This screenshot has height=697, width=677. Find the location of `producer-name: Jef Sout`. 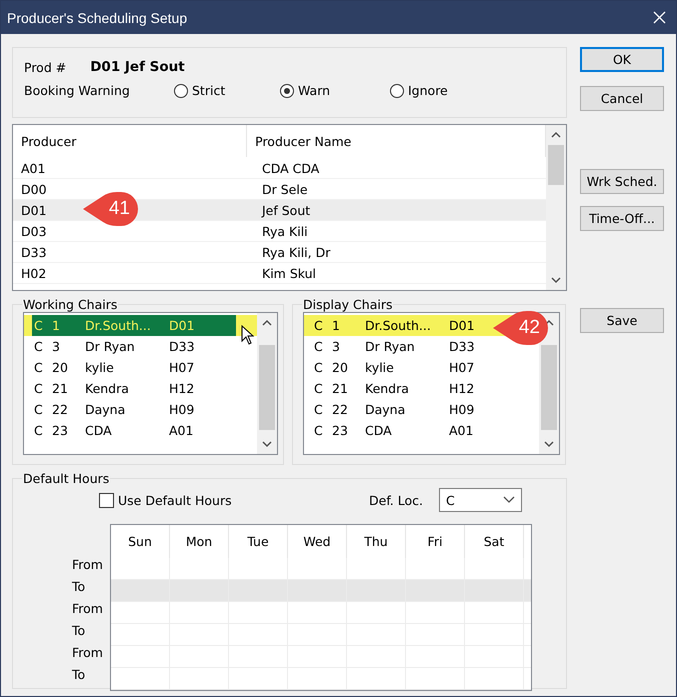

producer-name: Jef Sout is located at coordinates (286, 210).